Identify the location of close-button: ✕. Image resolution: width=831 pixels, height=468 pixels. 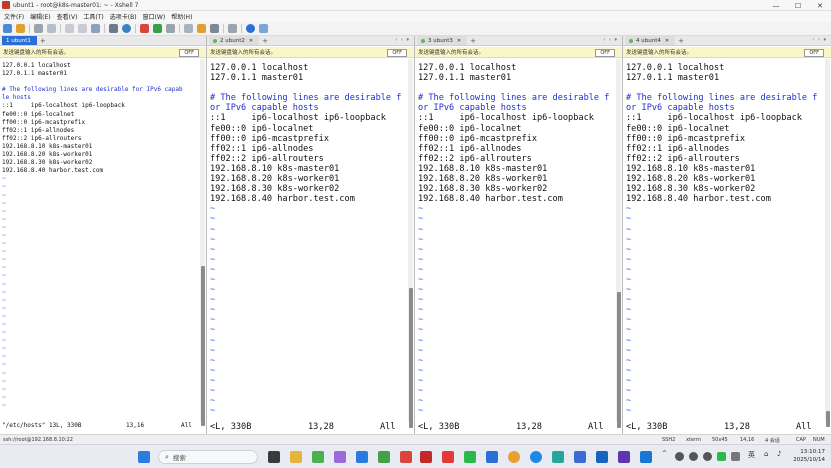
(820, 5).